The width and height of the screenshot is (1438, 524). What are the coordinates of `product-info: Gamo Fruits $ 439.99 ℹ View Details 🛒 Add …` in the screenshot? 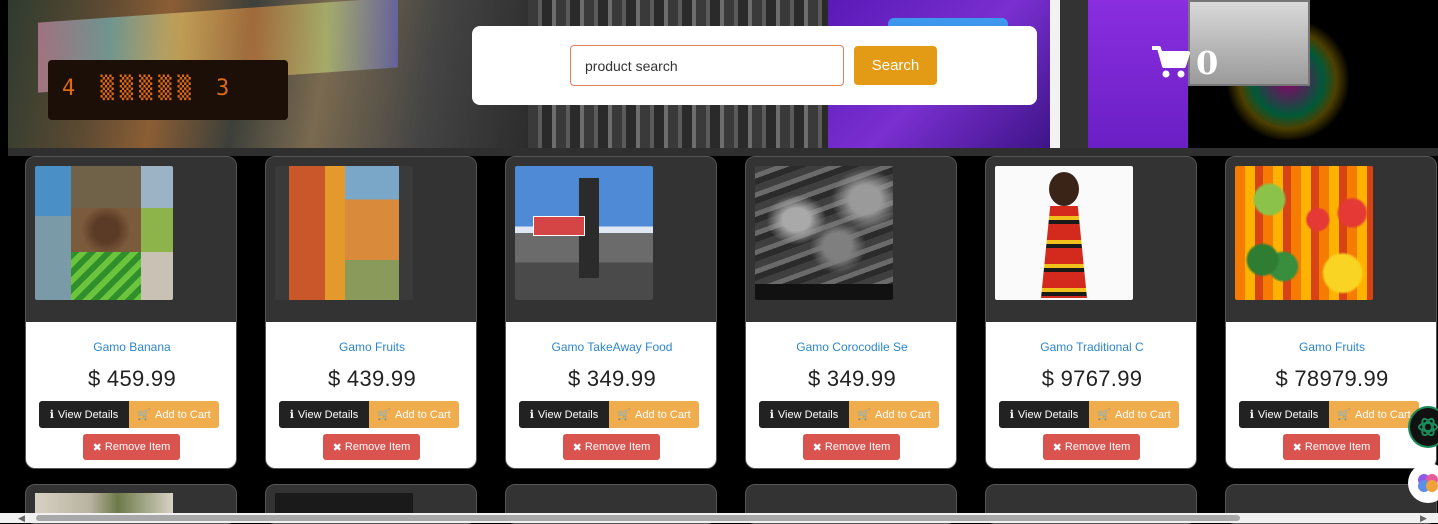 It's located at (371, 395).